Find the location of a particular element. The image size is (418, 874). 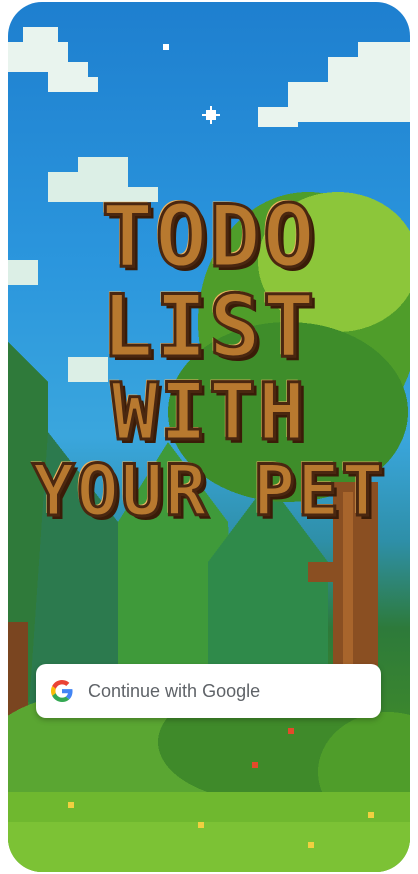

cloud-top-right is located at coordinates (334, 84).